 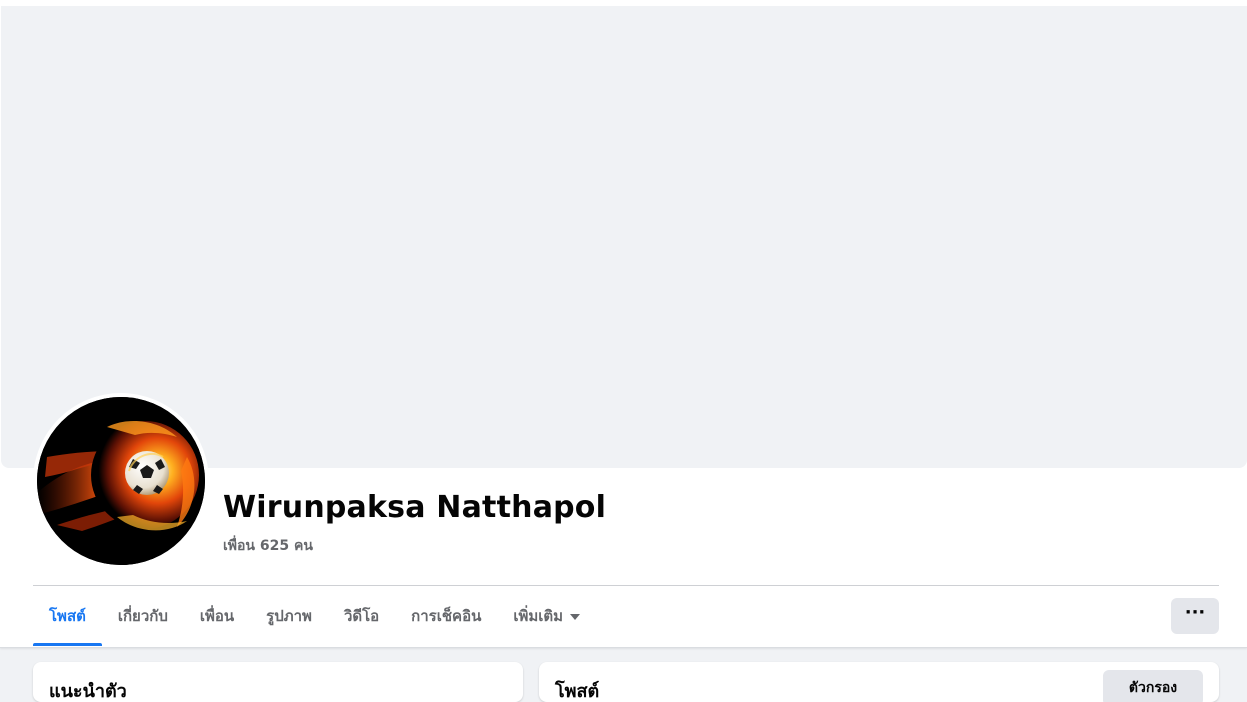 I want to click on ellipsis-icon: ···, so click(x=1195, y=612).